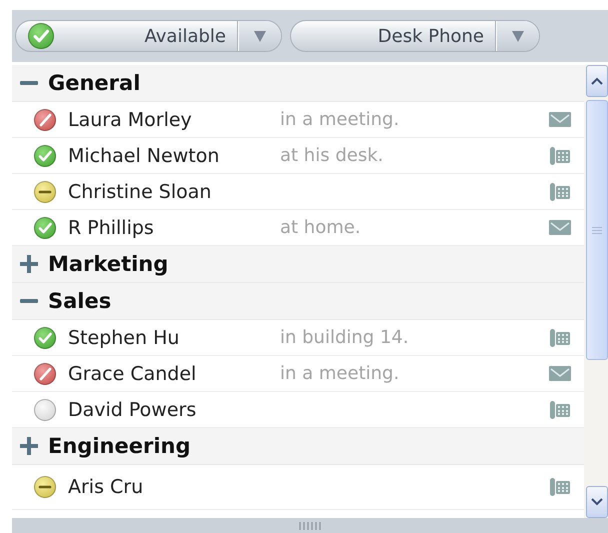 The width and height of the screenshot is (608, 533). What do you see at coordinates (119, 446) in the screenshot?
I see `group-name: Engineering` at bounding box center [119, 446].